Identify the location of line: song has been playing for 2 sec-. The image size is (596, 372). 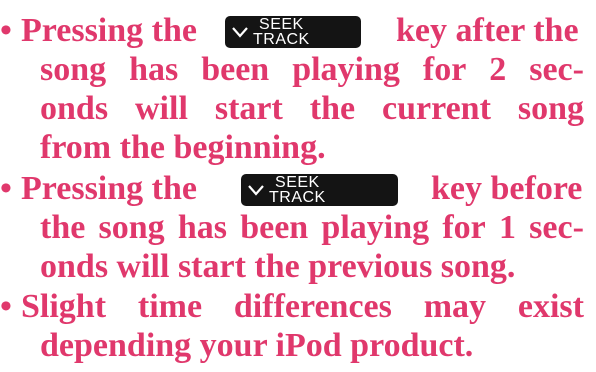
(298, 70).